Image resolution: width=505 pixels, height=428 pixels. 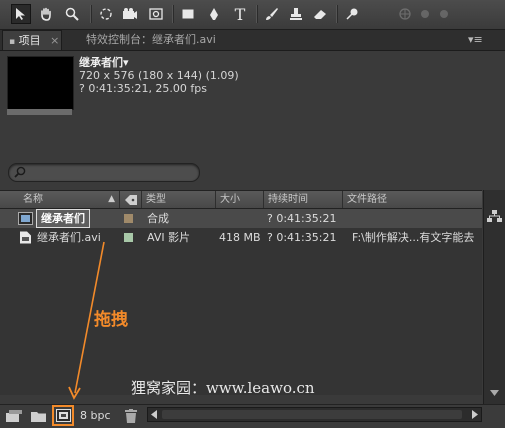 I want to click on drag-arrow-annotation, so click(x=86, y=320).